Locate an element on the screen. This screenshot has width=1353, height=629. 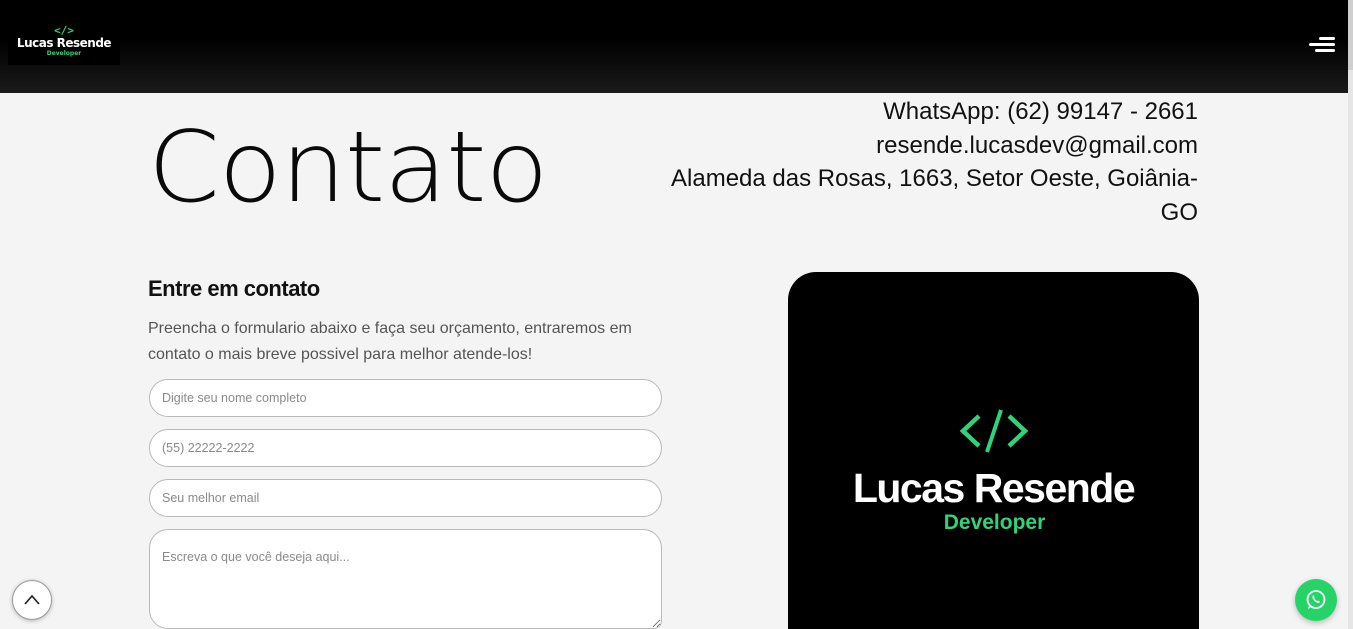
logo-subtitle: Developer is located at coordinates (64, 53).